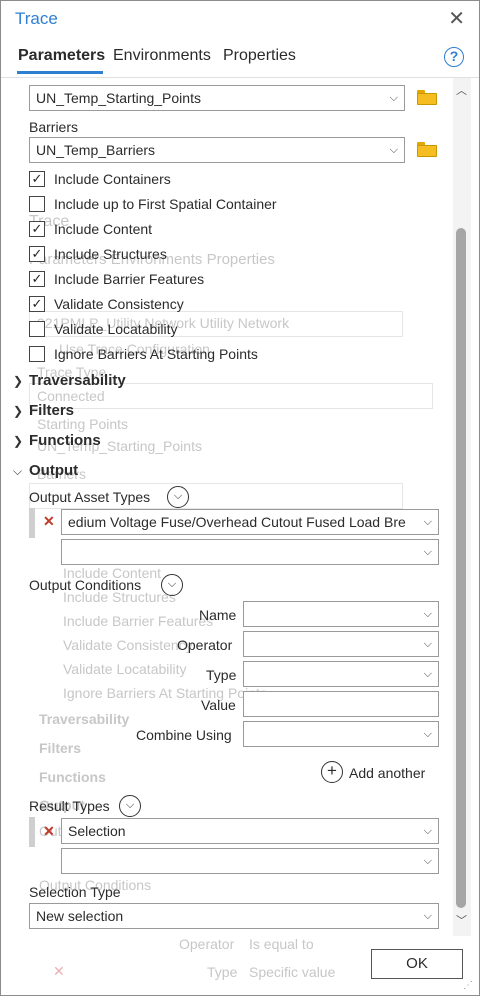  I want to click on pane-title: Trace, so click(36, 18).